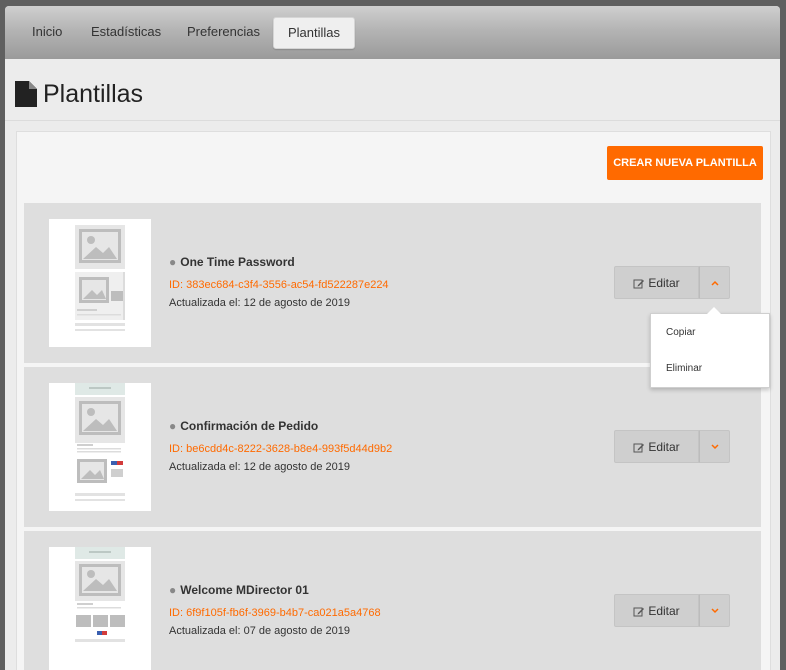 Image resolution: width=786 pixels, height=670 pixels. Describe the element at coordinates (281, 449) in the screenshot. I see `template-id: ID: be6cdd4c-8222-3628-b8e4-993f5d44d9b2` at that location.